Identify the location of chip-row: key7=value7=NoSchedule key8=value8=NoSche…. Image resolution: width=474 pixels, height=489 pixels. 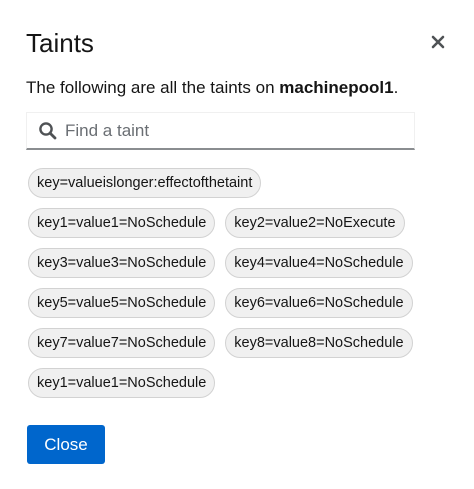
(228, 343).